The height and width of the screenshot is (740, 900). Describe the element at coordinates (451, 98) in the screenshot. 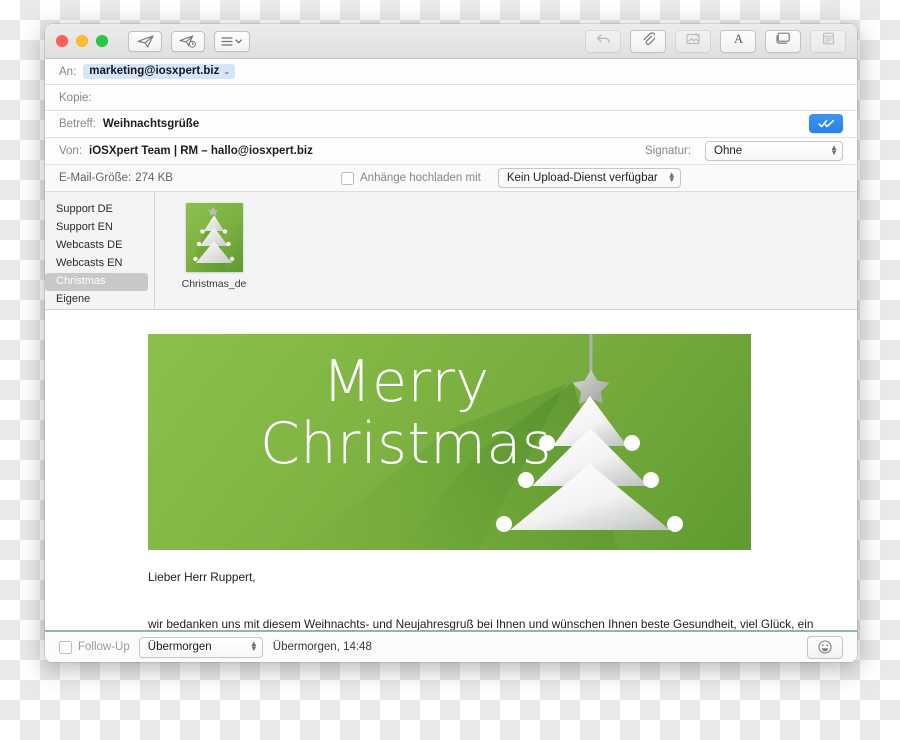

I see `cc-row: Kopie:` at that location.